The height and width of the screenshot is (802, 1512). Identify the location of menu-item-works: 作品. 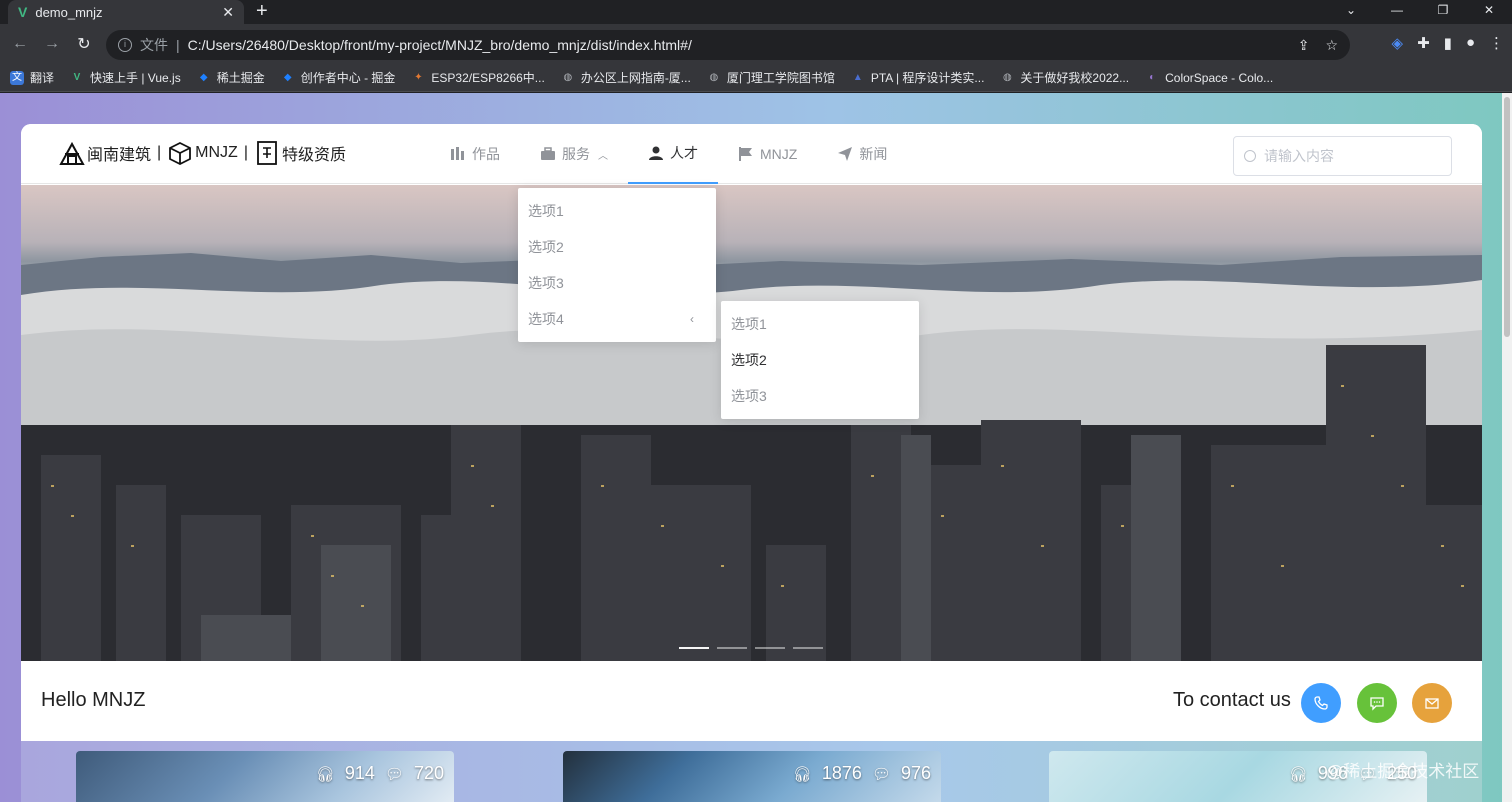
(475, 154).